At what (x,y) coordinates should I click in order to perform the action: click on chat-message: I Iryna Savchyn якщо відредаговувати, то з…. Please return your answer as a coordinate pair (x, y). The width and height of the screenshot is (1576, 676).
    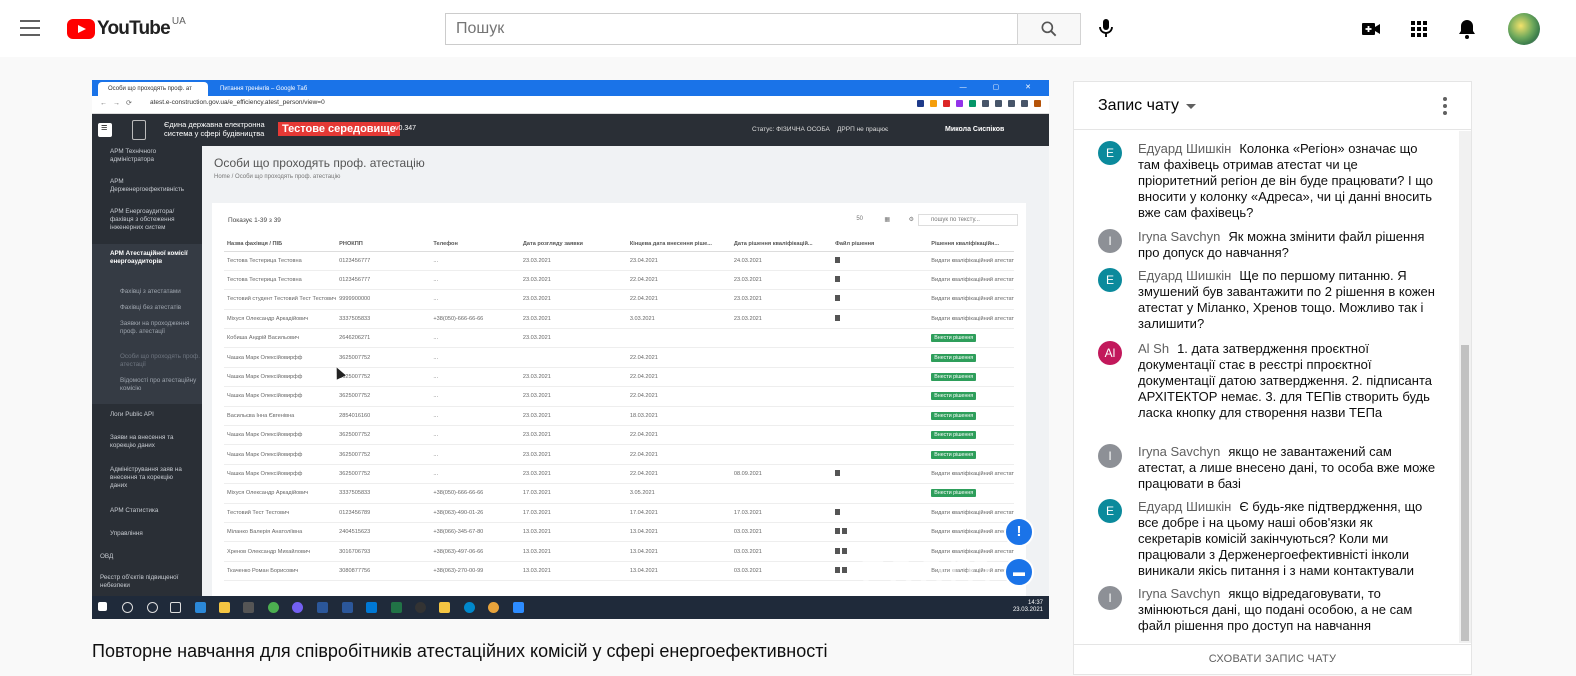
    Looking at the image, I should click on (1268, 610).